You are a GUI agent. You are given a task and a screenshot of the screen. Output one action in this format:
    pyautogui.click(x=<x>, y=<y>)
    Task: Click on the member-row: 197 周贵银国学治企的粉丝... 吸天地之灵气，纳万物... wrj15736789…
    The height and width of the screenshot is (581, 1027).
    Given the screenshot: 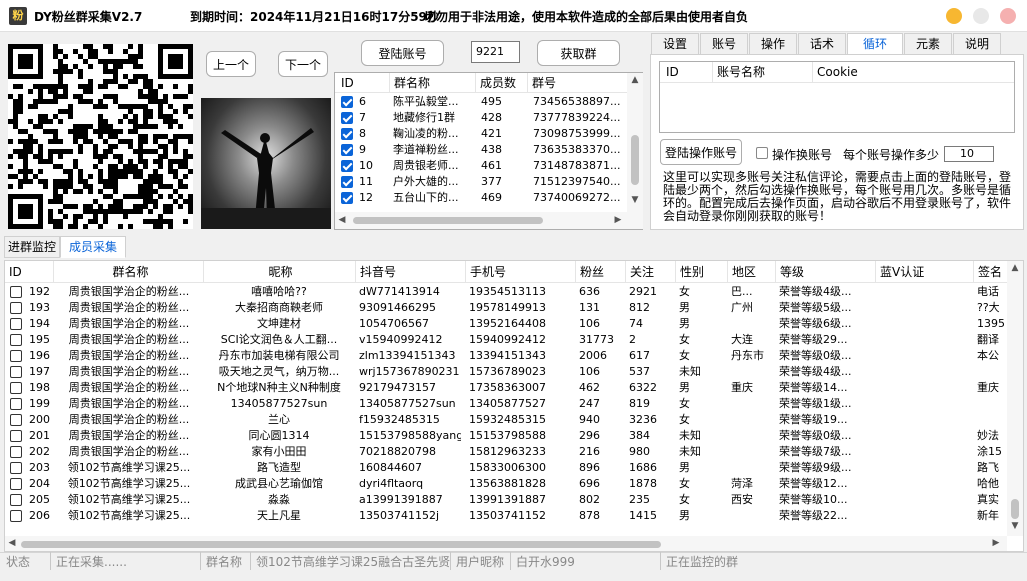 What is the action you would take?
    pyautogui.click(x=507, y=372)
    